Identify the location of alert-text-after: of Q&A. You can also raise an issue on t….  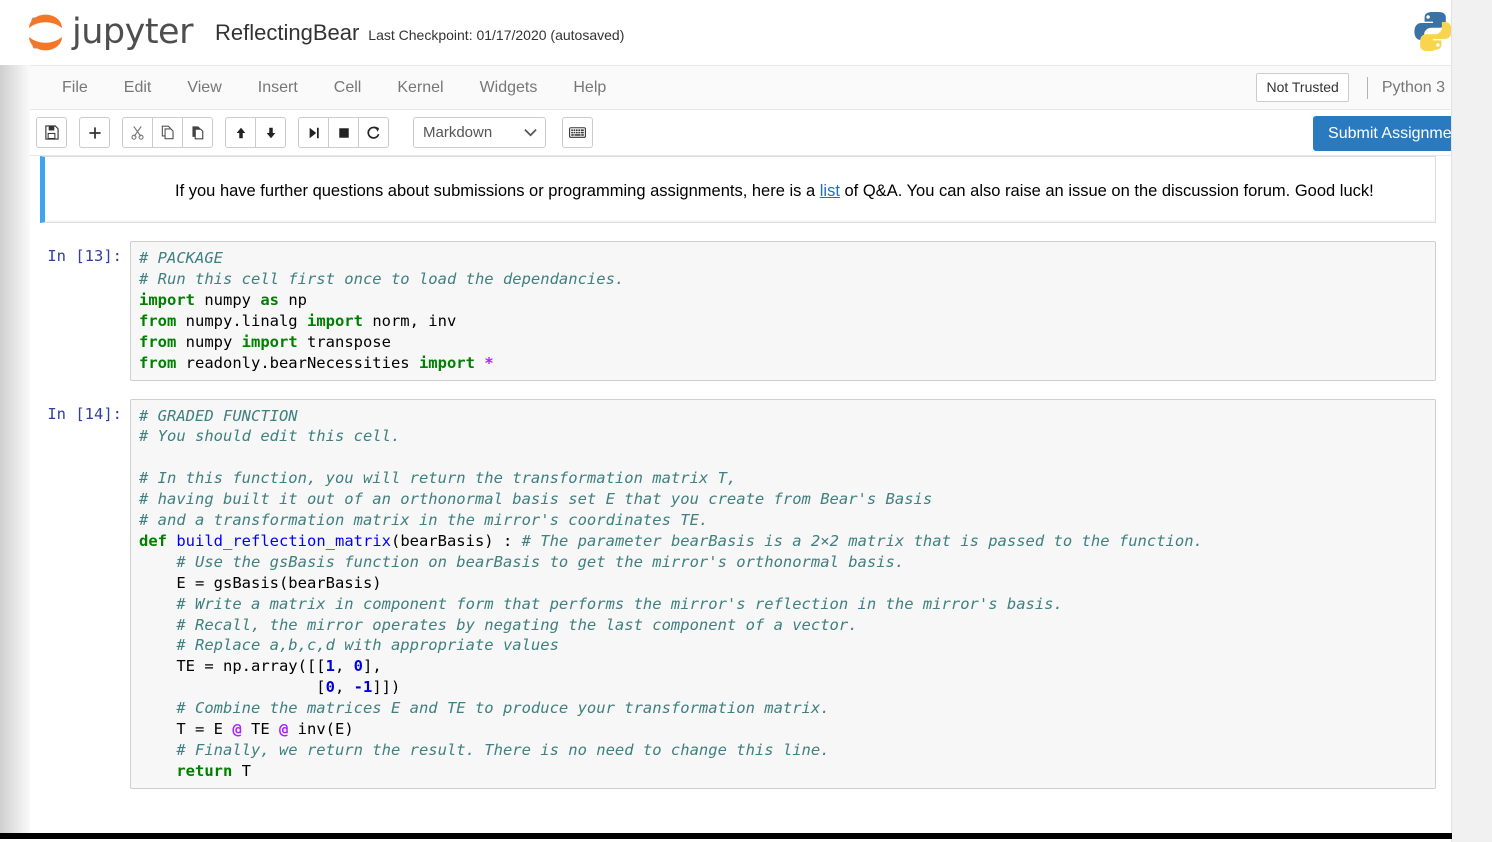
(1106, 191).